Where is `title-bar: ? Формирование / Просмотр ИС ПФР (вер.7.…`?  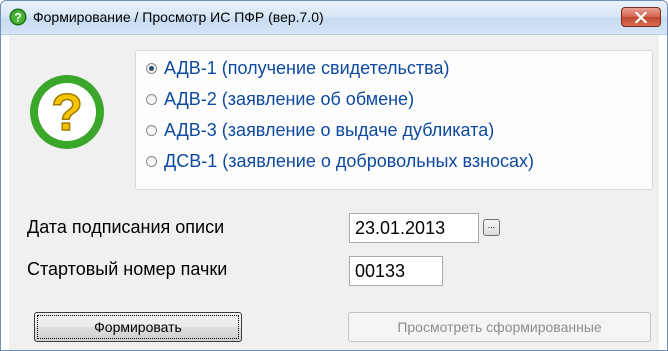 title-bar: ? Формирование / Просмотр ИС ПФР (вер.7.… is located at coordinates (334, 18).